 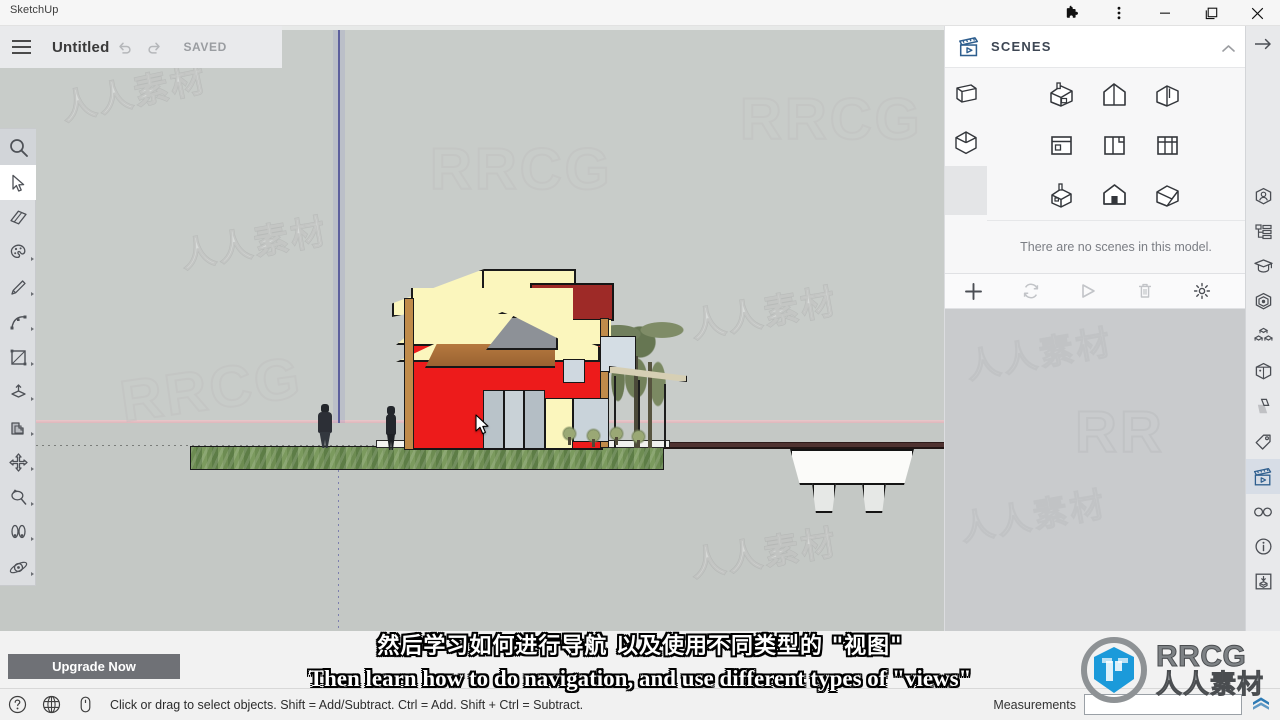 I want to click on scenes-panel-toolbar, so click(x=1095, y=291).